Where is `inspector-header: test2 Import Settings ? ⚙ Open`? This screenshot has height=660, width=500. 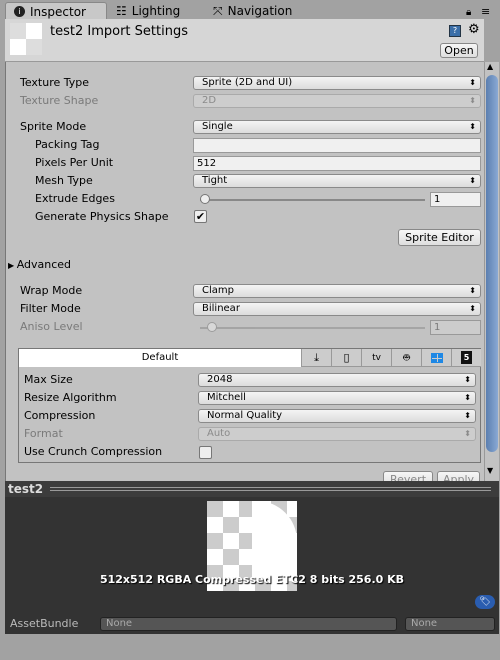 inspector-header: test2 Import Settings ? ⚙ Open is located at coordinates (244, 40).